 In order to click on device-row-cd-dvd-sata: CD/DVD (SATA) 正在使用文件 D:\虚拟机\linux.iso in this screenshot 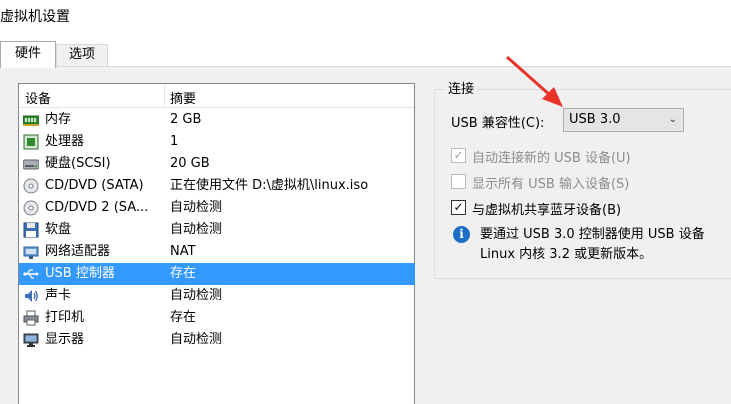, I will do `click(217, 186)`.